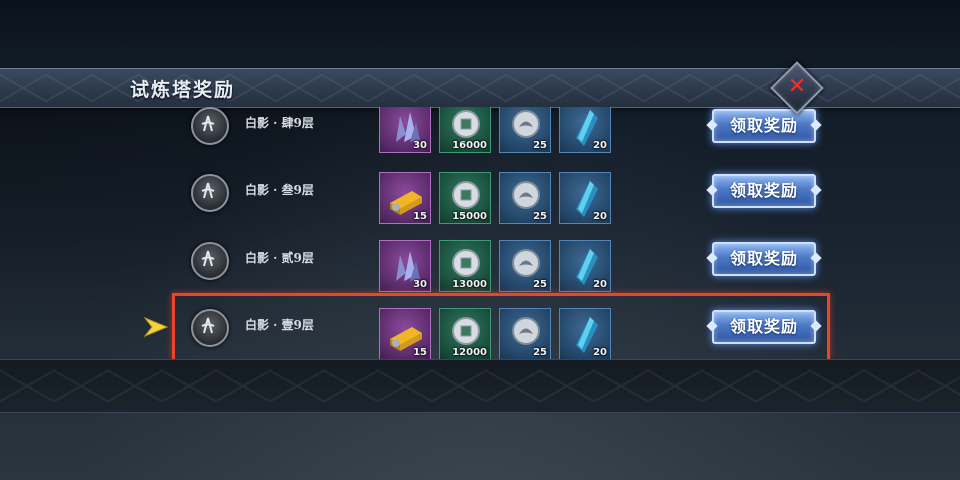 The width and height of the screenshot is (960, 480). I want to click on item-count: 13000, so click(469, 284).